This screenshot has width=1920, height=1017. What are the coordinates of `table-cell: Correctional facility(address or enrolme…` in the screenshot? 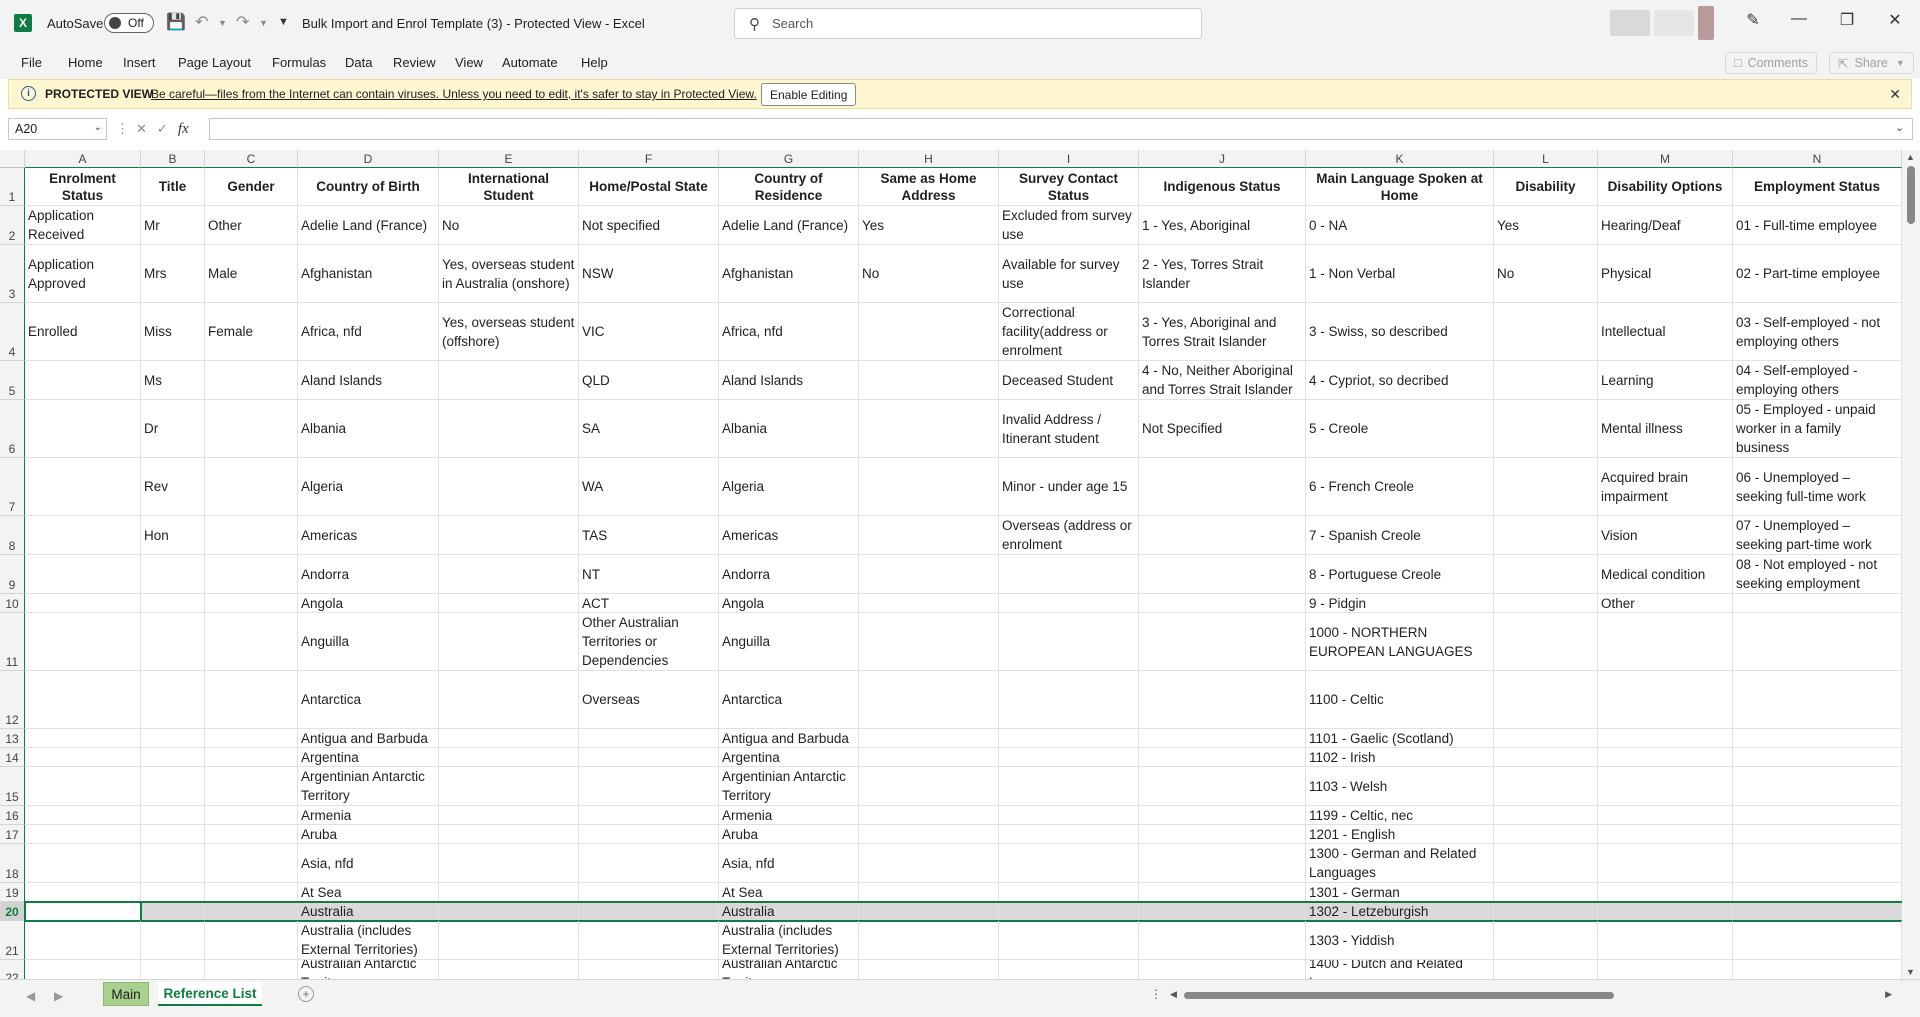 It's located at (1069, 332).